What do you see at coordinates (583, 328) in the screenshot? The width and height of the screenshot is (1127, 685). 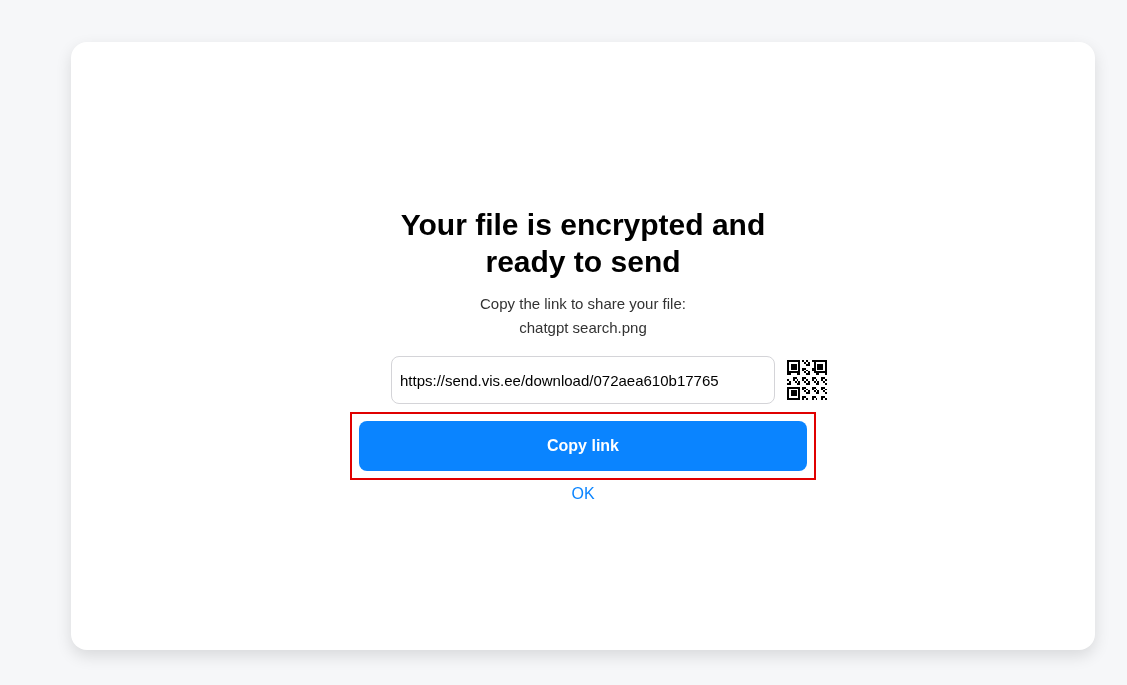 I see `file-name: chatgpt search.png` at bounding box center [583, 328].